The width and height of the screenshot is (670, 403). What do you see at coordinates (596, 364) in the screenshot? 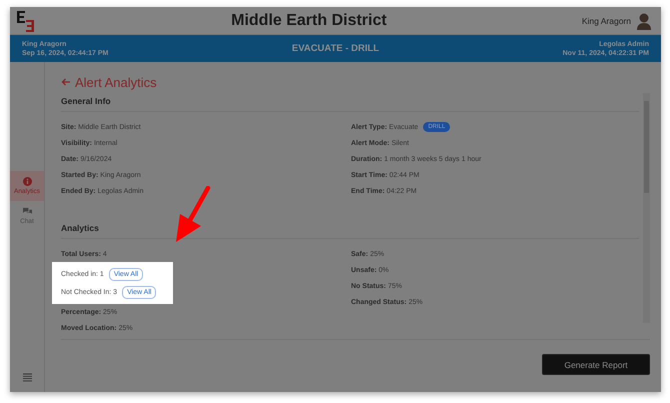
I see `generate-report-button: Generate Report` at bounding box center [596, 364].